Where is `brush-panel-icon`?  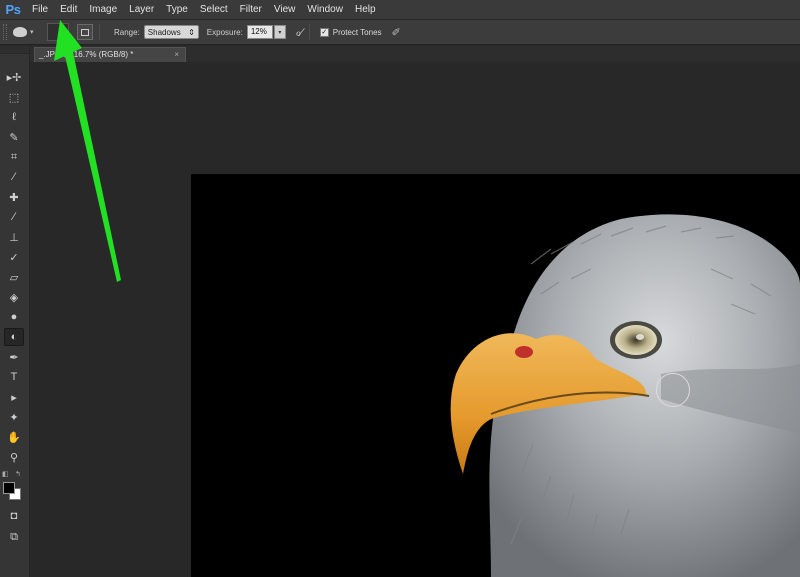 brush-panel-icon is located at coordinates (85, 32).